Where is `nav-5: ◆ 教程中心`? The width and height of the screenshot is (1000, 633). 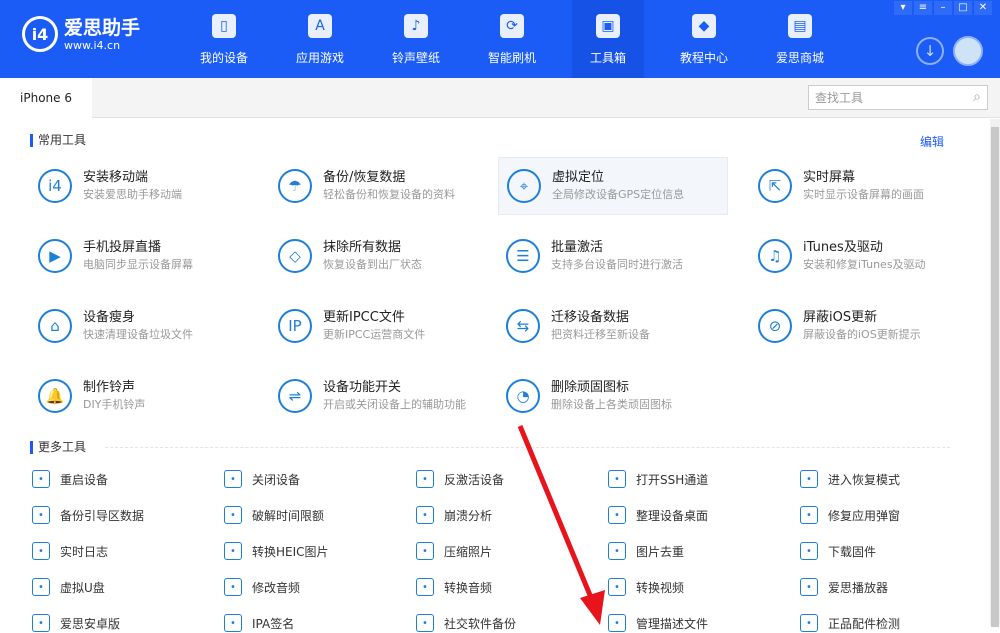 nav-5: ◆ 教程中心 is located at coordinates (704, 39).